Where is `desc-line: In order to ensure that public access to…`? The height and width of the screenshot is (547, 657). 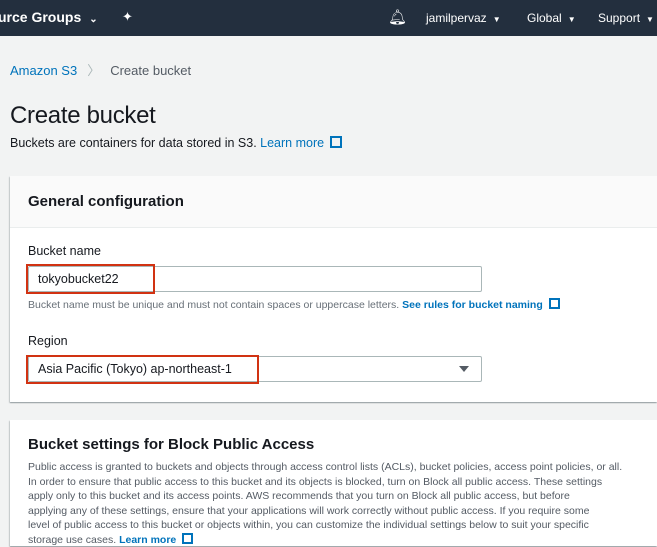
desc-line: In order to ensure that public access to… is located at coordinates (339, 482).